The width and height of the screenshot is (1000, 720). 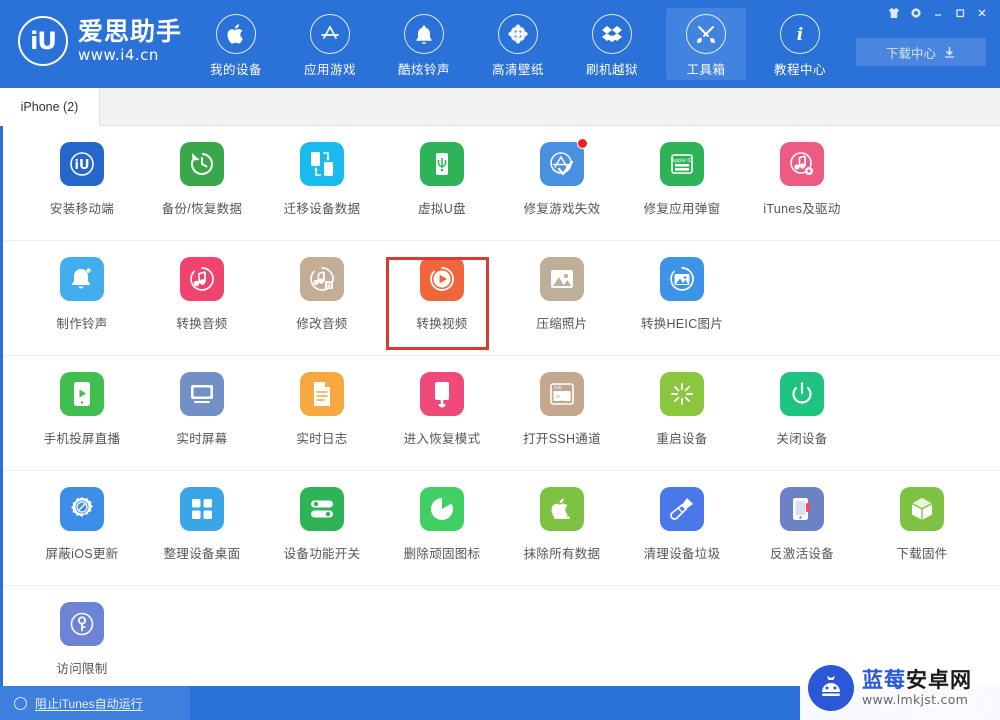 What do you see at coordinates (442, 179) in the screenshot?
I see `tool-virtual-udisk: 虚拟U盘` at bounding box center [442, 179].